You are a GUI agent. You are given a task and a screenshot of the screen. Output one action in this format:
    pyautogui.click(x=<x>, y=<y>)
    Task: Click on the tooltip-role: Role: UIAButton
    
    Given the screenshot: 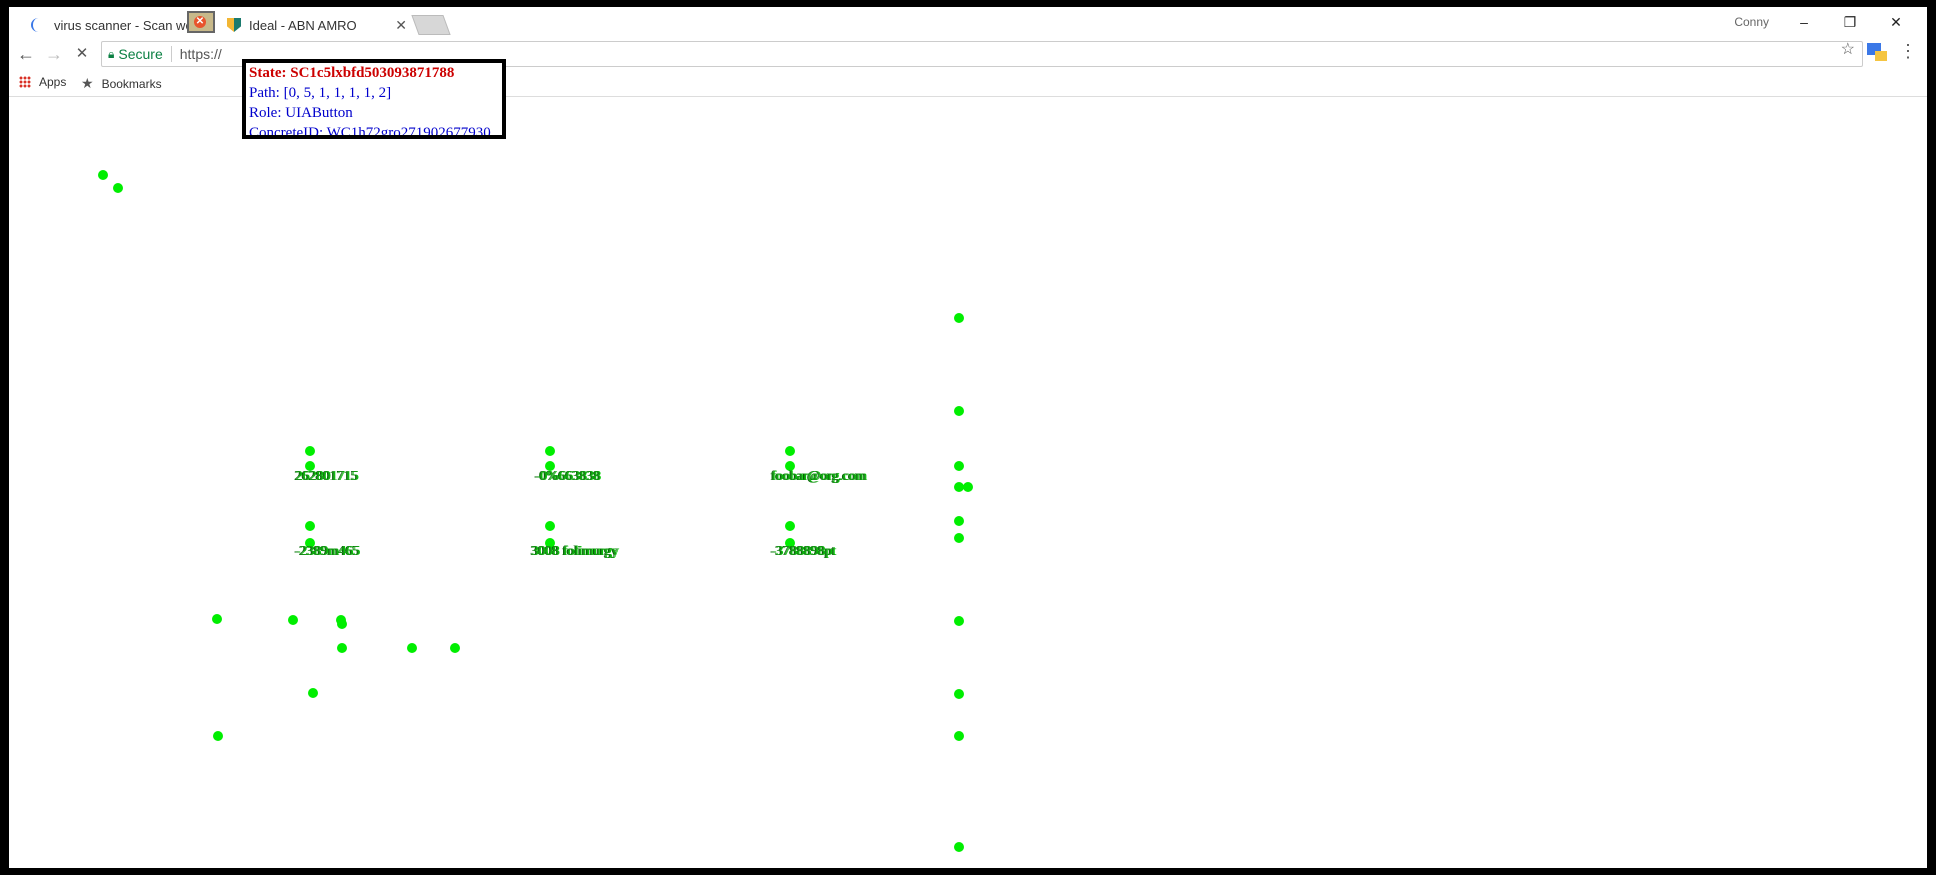 What is the action you would take?
    pyautogui.click(x=301, y=113)
    